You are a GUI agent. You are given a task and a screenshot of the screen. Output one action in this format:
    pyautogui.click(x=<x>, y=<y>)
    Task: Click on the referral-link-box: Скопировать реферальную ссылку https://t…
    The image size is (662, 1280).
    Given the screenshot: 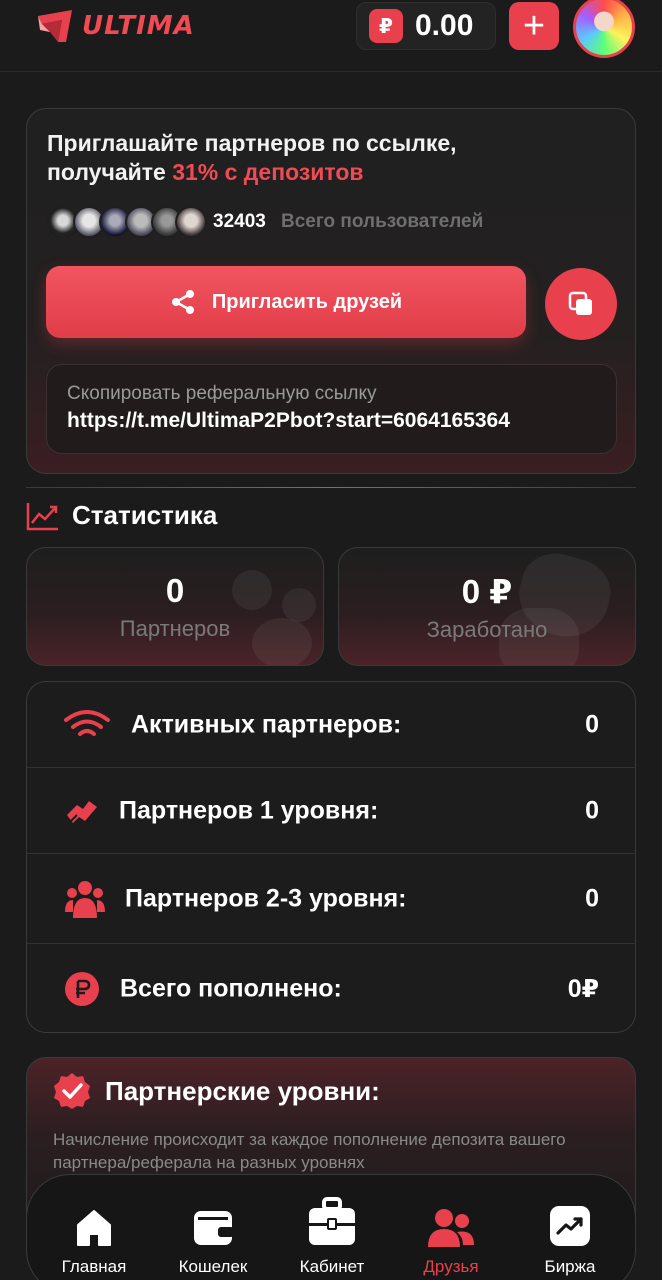 What is the action you would take?
    pyautogui.click(x=331, y=409)
    